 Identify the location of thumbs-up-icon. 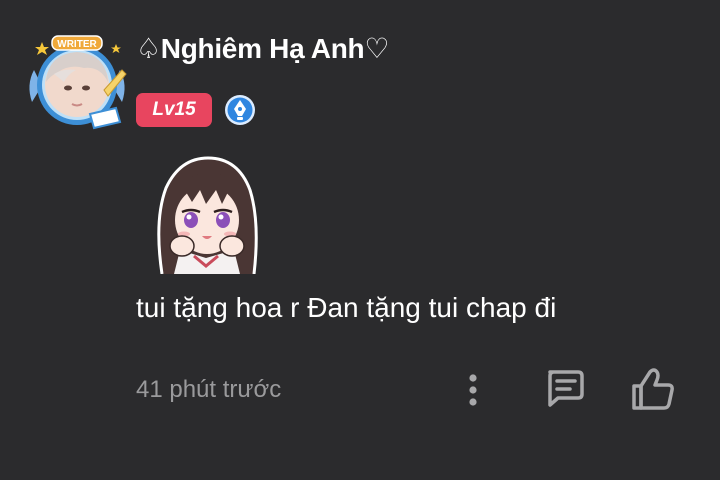
(653, 389).